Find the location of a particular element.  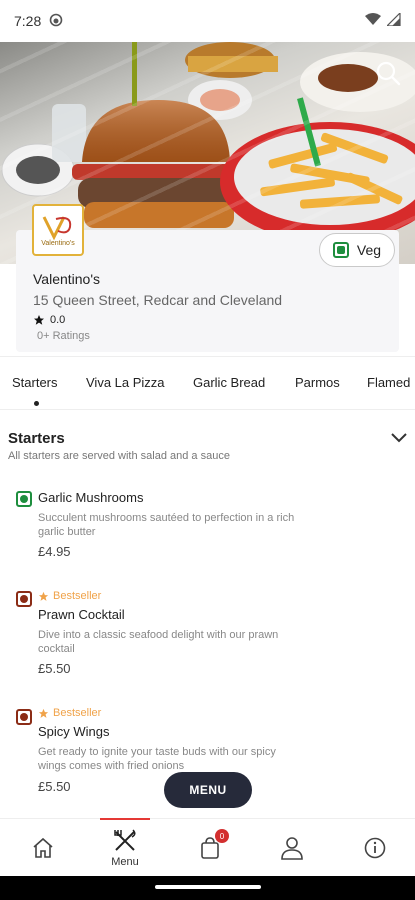

nav-menu-label: Menu is located at coordinates (125, 862).